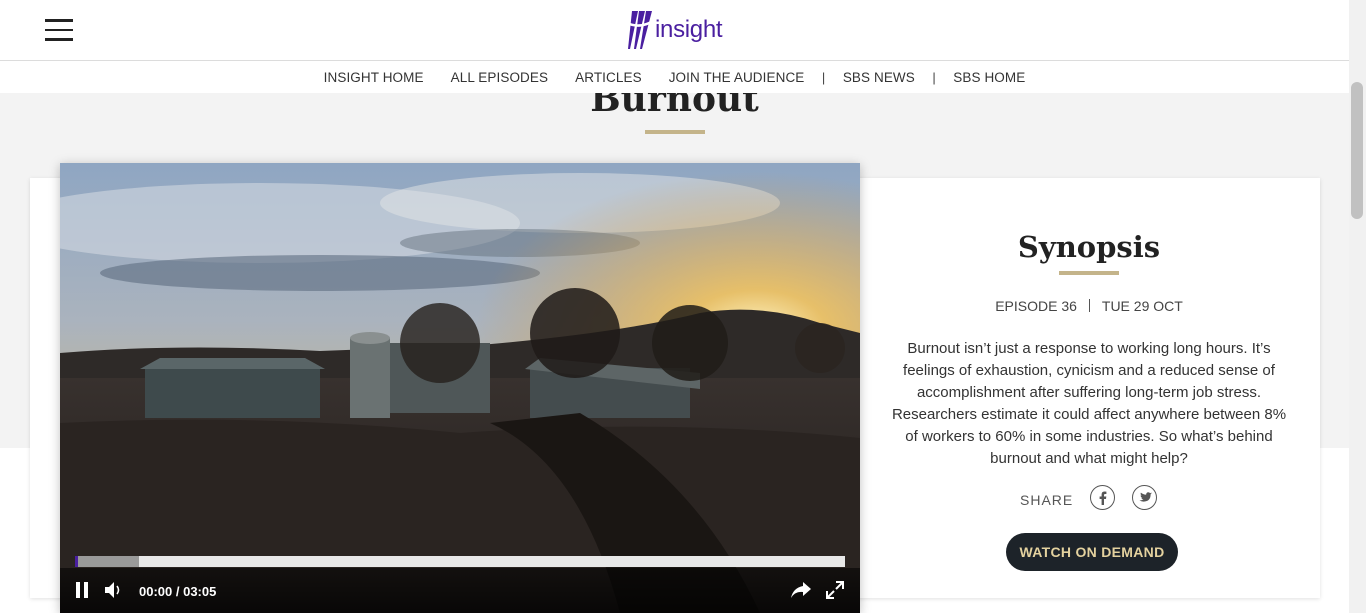 The width and height of the screenshot is (1366, 613). Describe the element at coordinates (835, 590) in the screenshot. I see `fullscreen-icon` at that location.